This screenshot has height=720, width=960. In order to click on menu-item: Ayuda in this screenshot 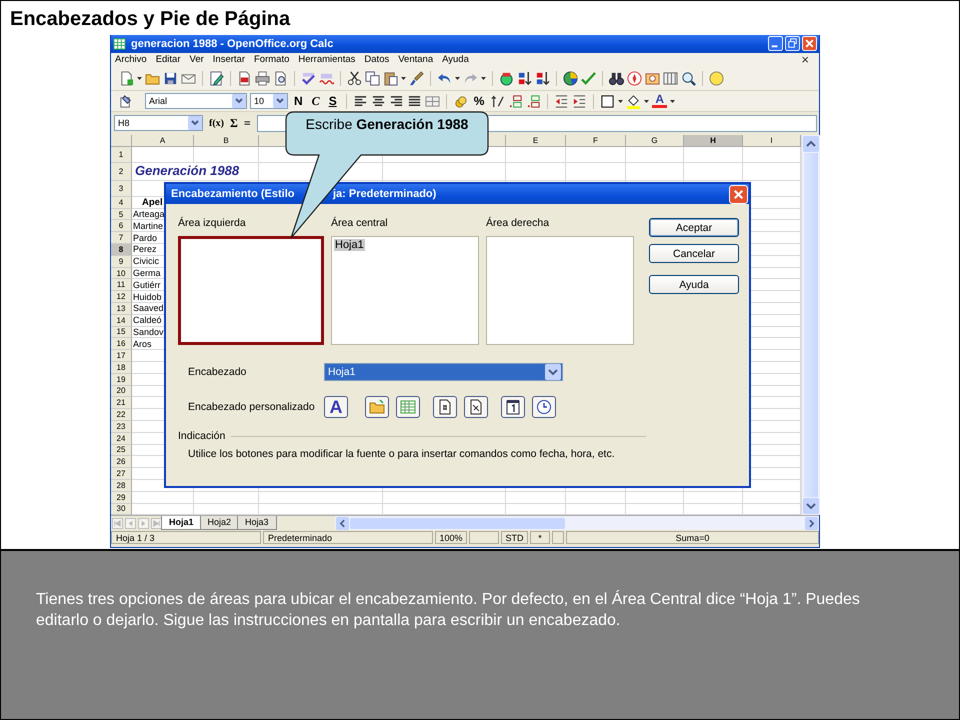, I will do `click(455, 60)`.